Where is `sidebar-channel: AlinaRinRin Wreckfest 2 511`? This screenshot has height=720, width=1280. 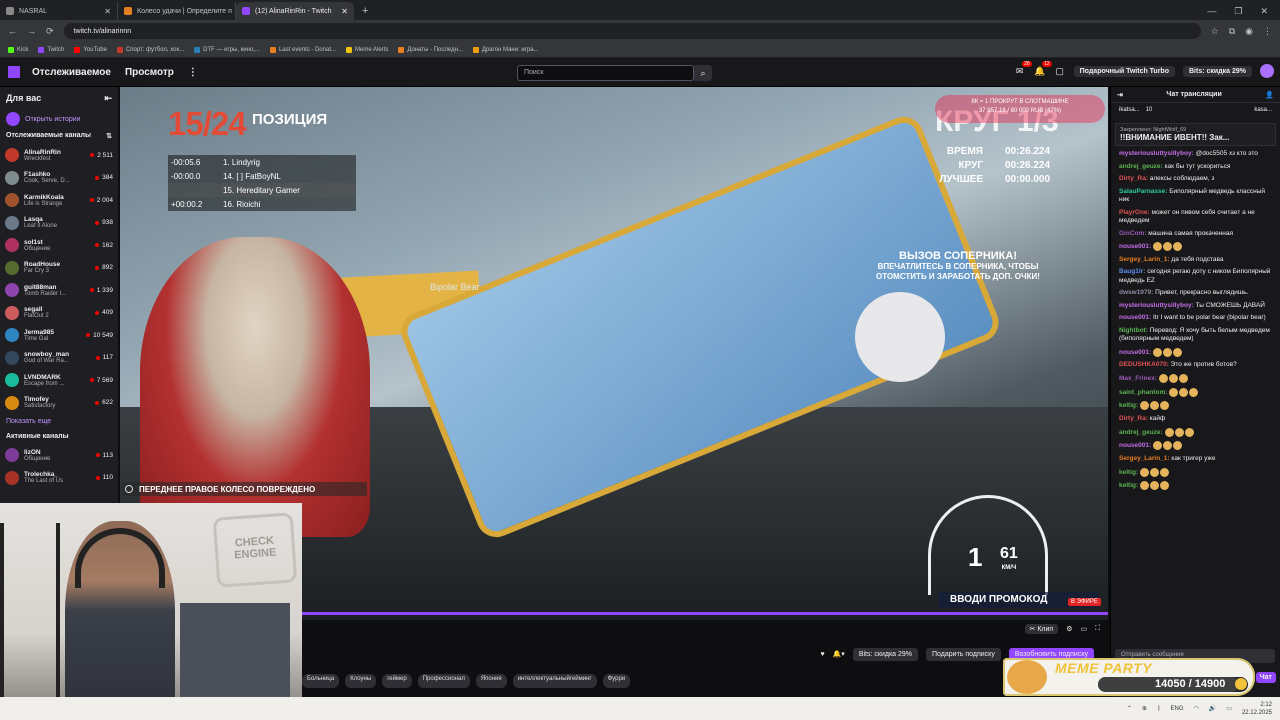 sidebar-channel: AlinaRinRin Wreckfest 2 511 is located at coordinates (59, 155).